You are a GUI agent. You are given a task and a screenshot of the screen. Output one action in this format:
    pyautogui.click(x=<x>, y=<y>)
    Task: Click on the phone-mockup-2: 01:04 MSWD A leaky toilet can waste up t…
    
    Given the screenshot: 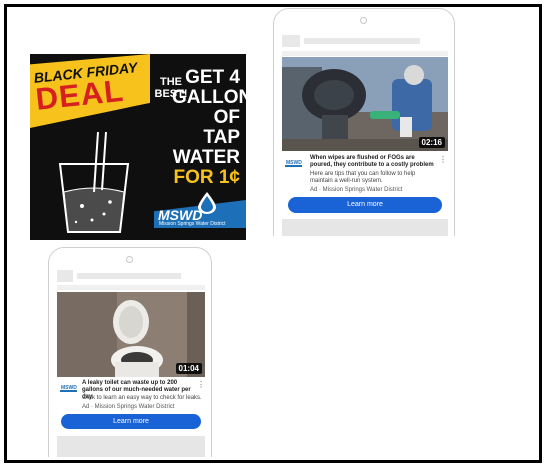 What is the action you would take?
    pyautogui.click(x=130, y=352)
    